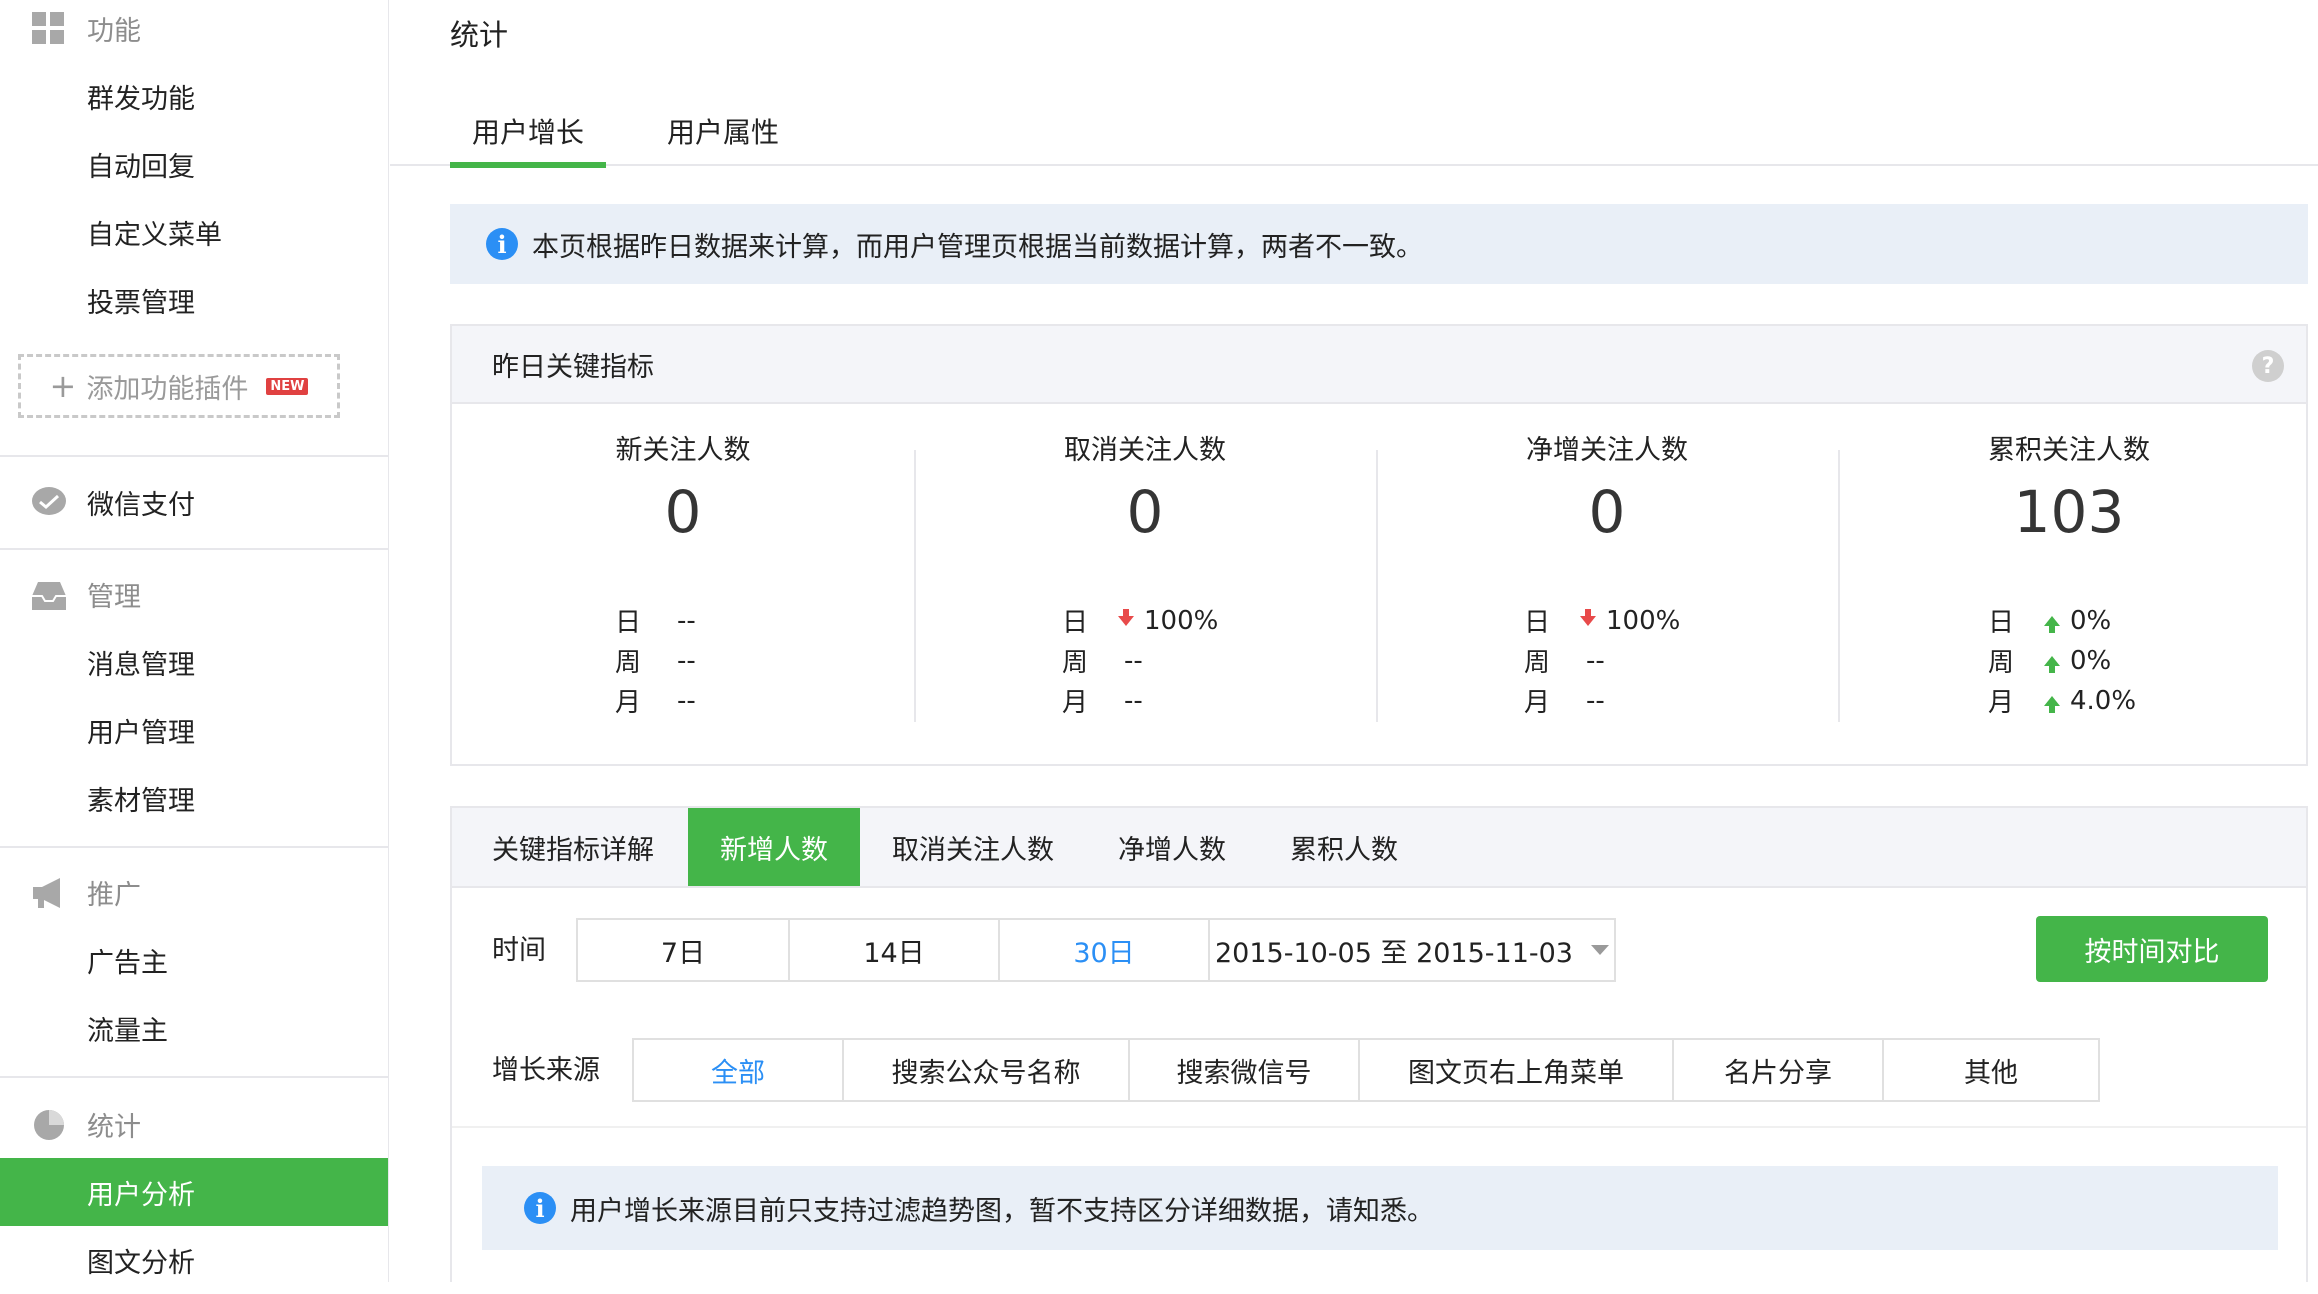  I want to click on kpi-value: 103, so click(2069, 512).